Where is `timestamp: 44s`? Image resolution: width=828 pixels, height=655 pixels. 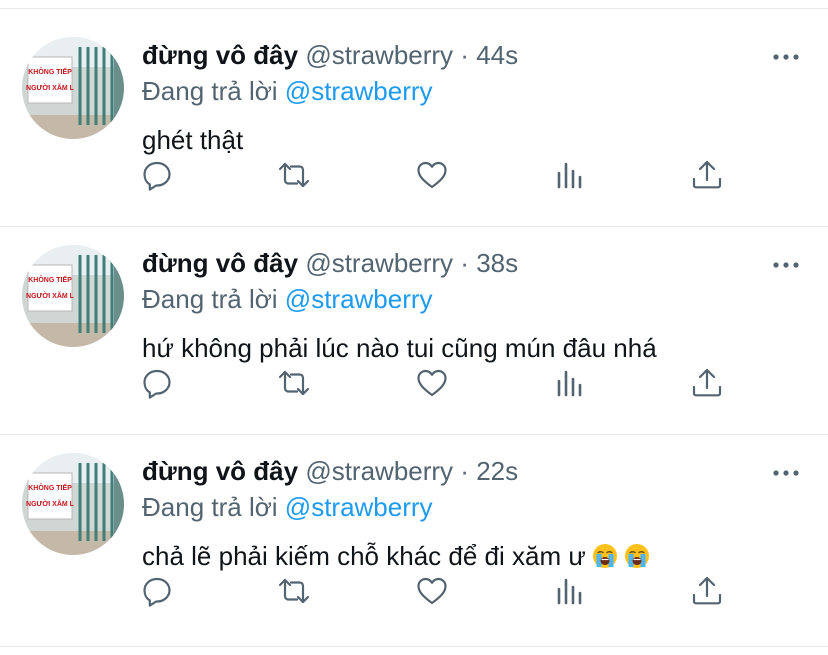
timestamp: 44s is located at coordinates (497, 55).